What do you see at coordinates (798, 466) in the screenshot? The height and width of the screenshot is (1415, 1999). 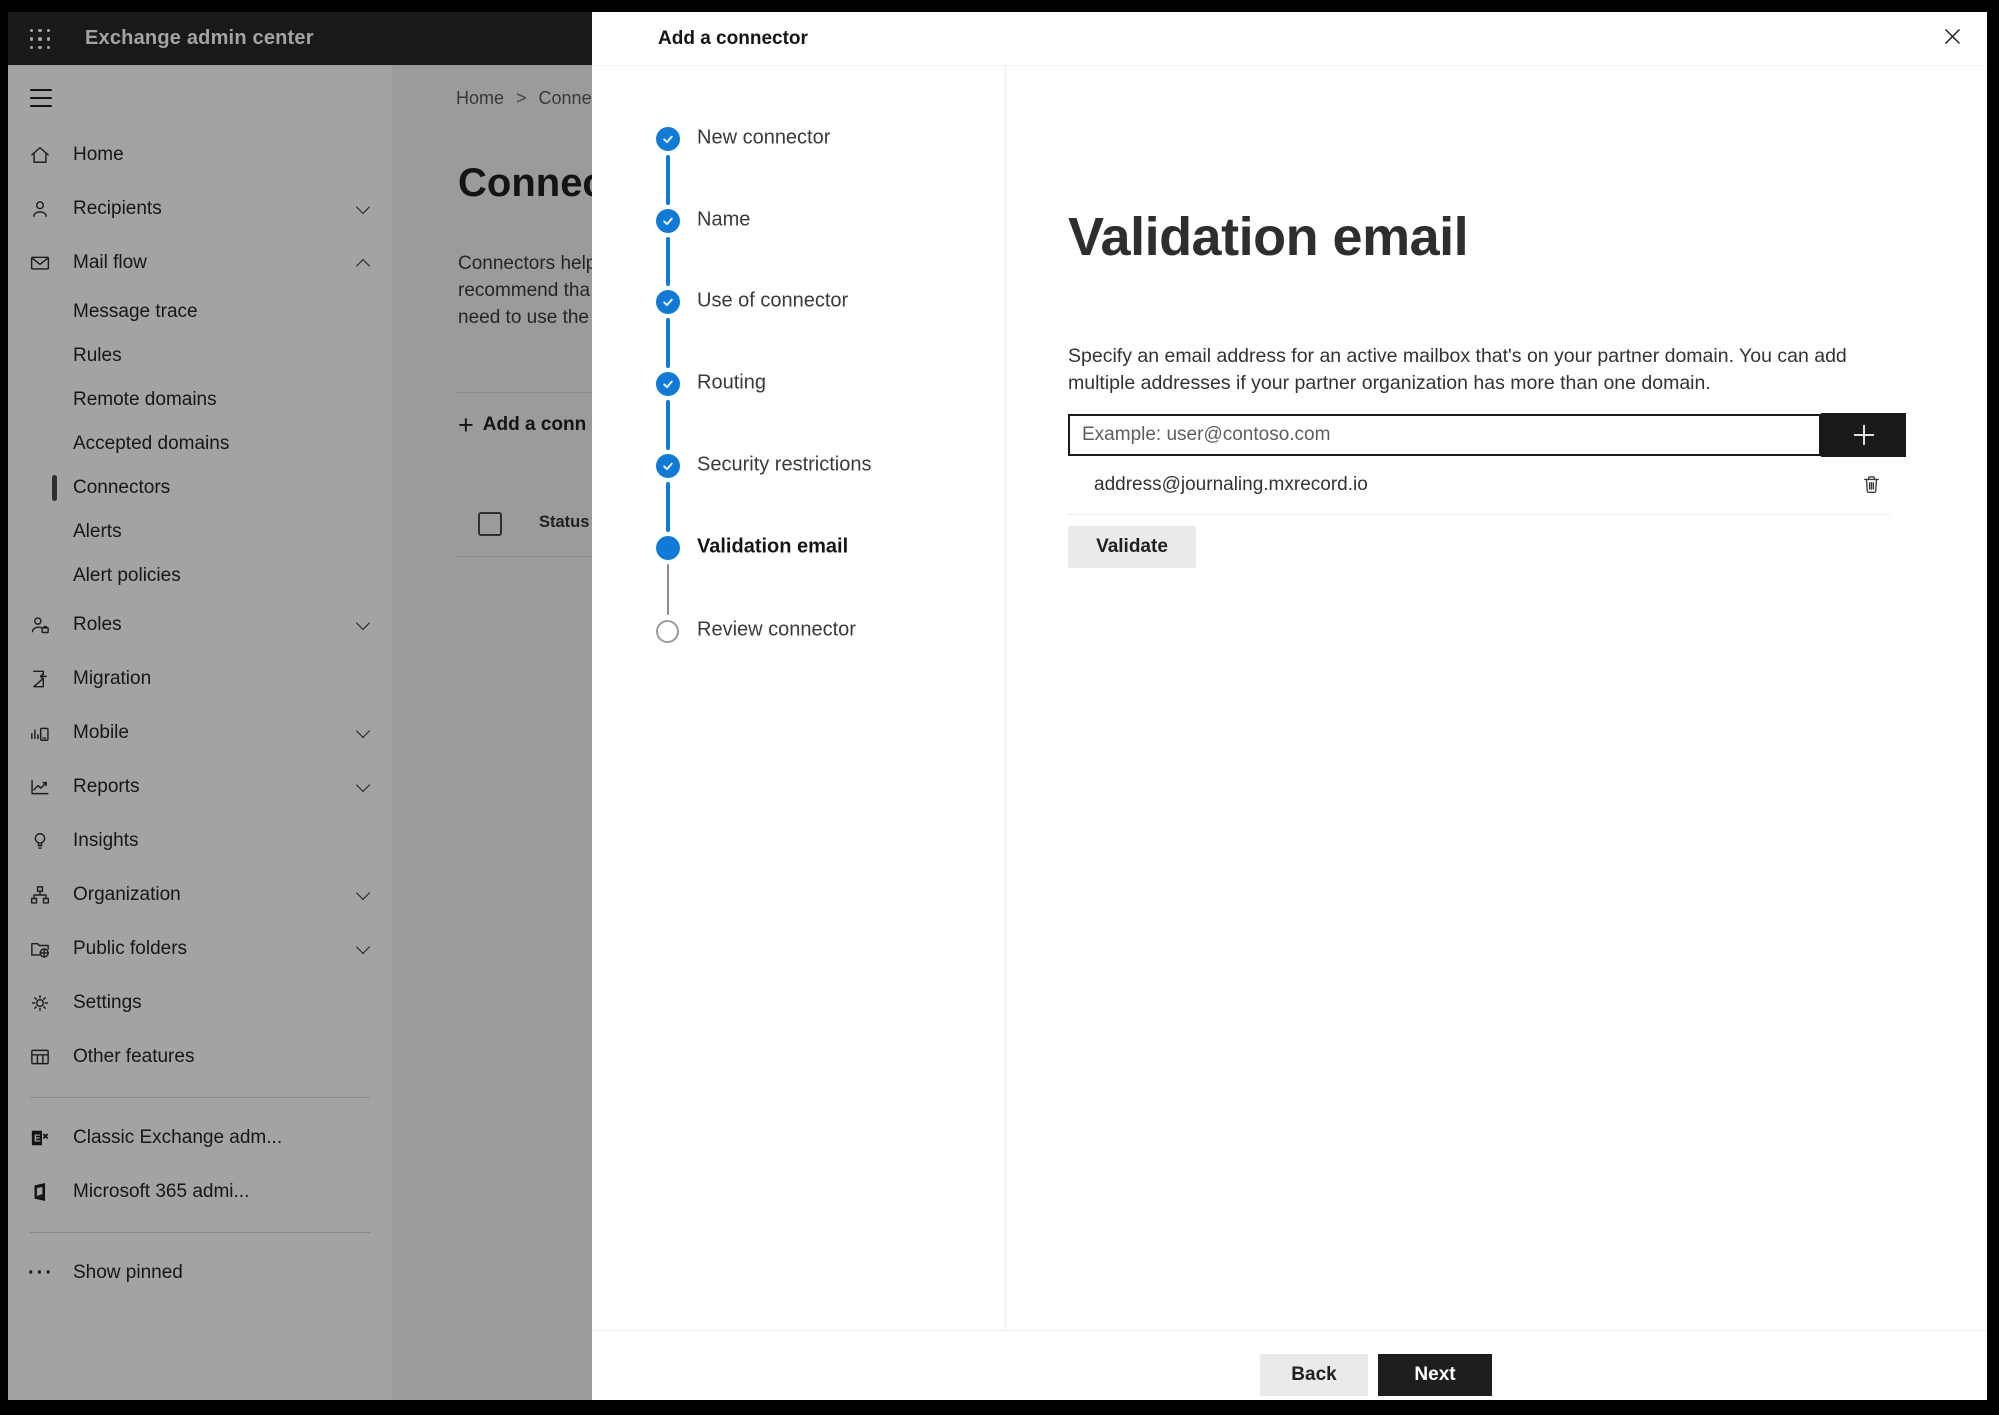 I see `wizard-step-security-restrictions: Security restrictions` at bounding box center [798, 466].